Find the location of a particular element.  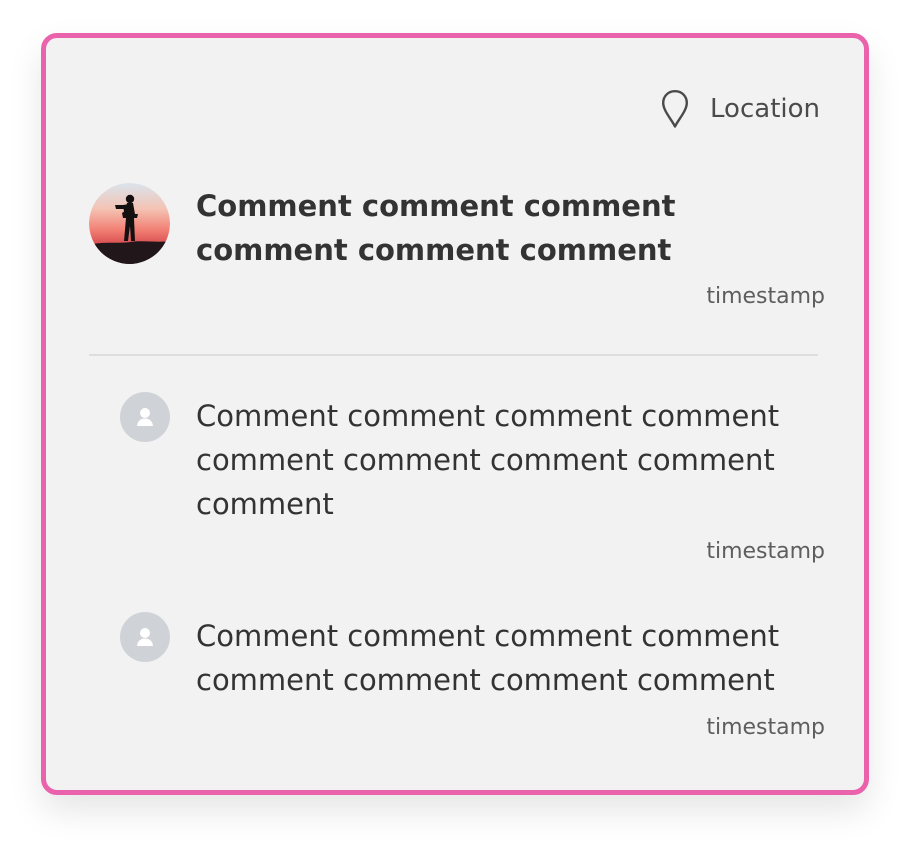

comment-divider is located at coordinates (453, 355).